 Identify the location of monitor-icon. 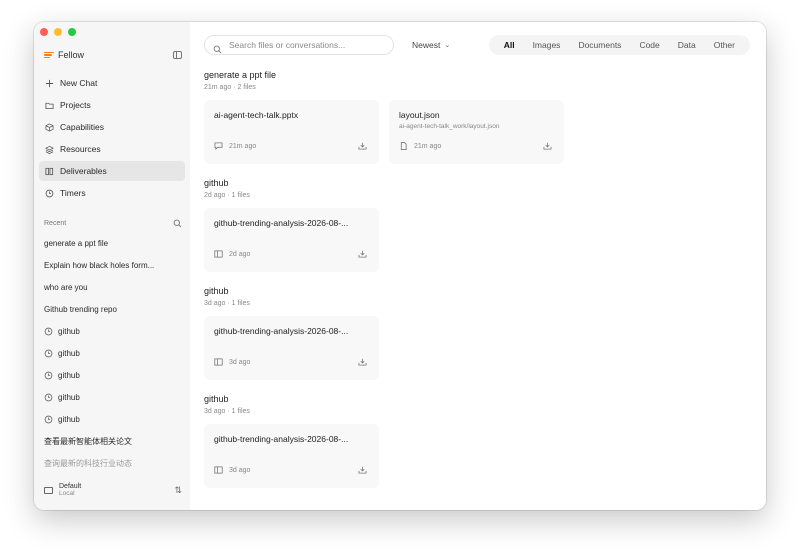
(48, 490).